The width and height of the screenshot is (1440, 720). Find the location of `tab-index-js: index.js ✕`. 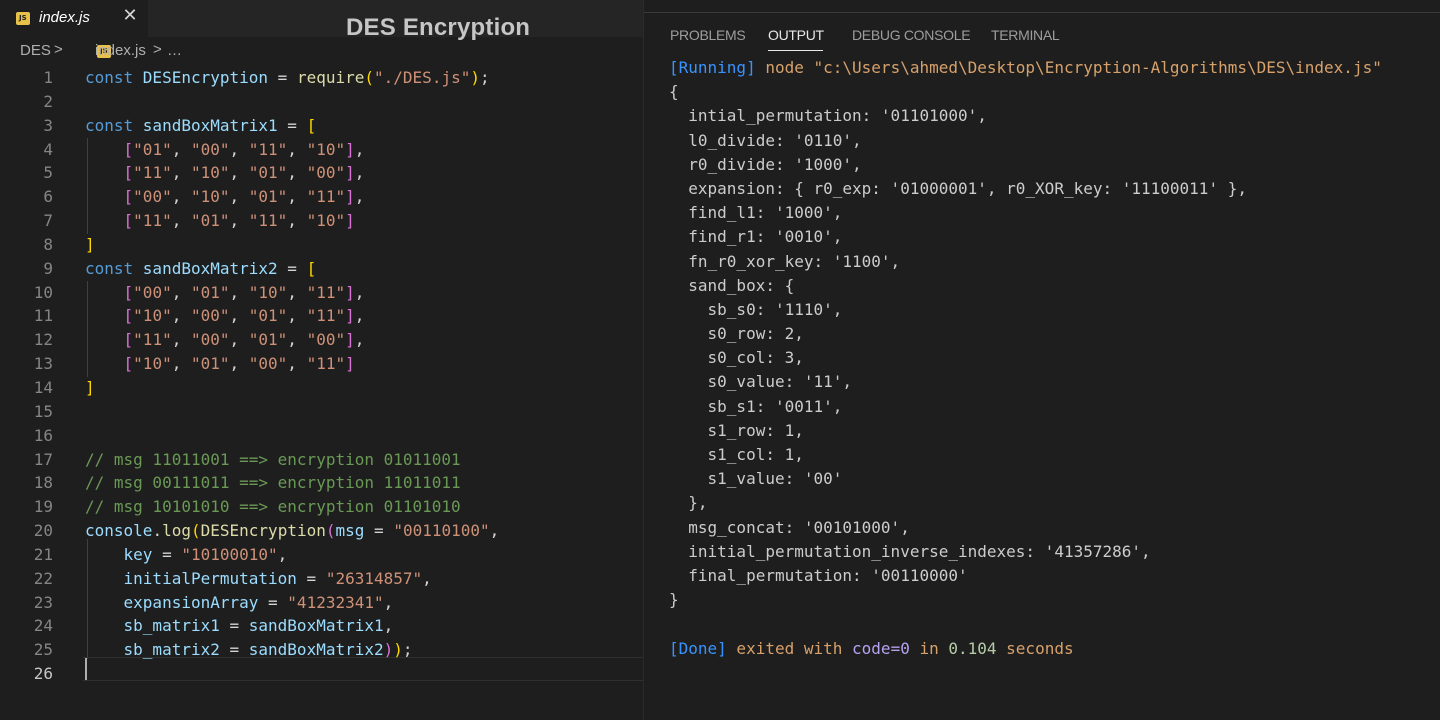

tab-index-js: index.js ✕ is located at coordinates (74, 18).